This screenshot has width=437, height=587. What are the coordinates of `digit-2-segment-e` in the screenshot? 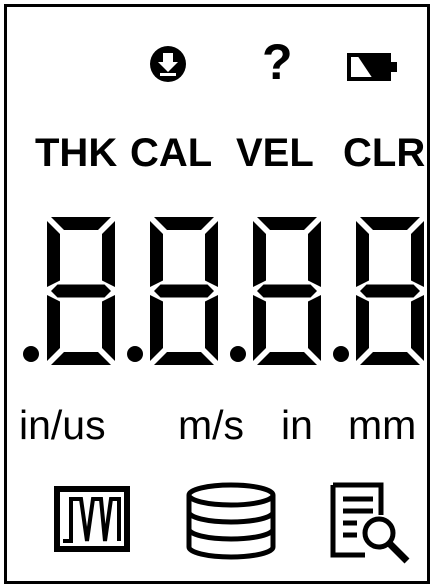 It's located at (156, 328).